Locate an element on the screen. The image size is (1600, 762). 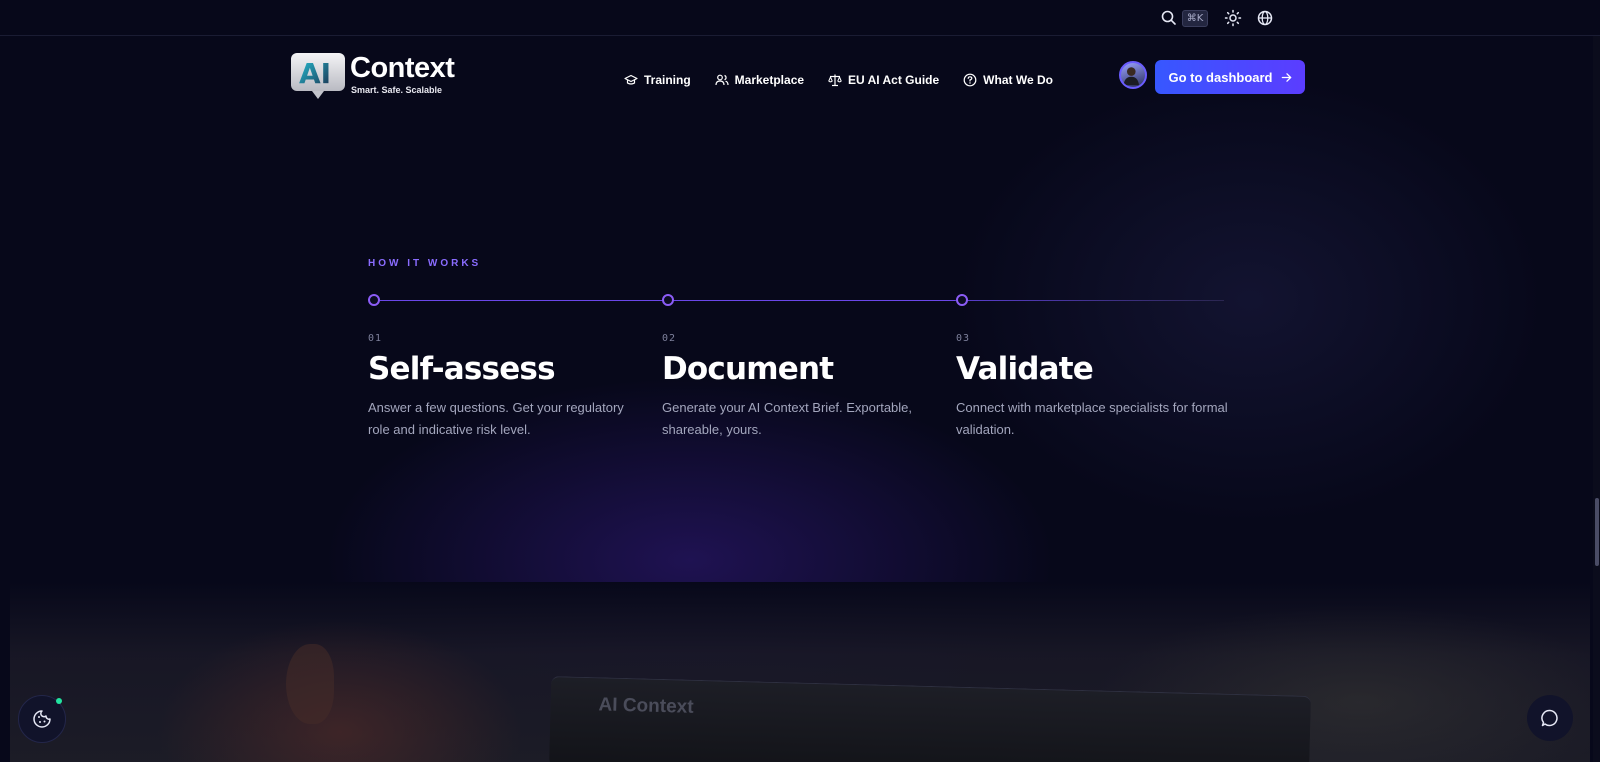
step-number: 01 is located at coordinates (375, 338).